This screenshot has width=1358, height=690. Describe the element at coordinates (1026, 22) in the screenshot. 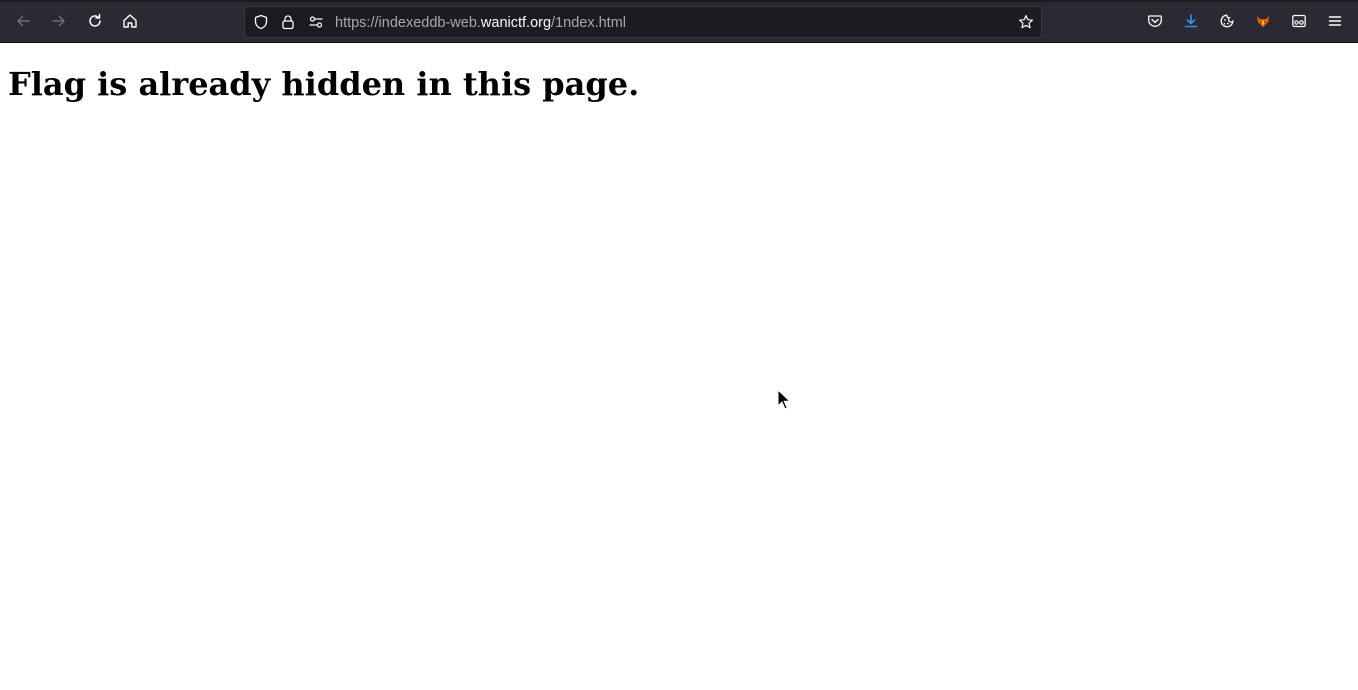

I see `bookmark-star-icon` at that location.